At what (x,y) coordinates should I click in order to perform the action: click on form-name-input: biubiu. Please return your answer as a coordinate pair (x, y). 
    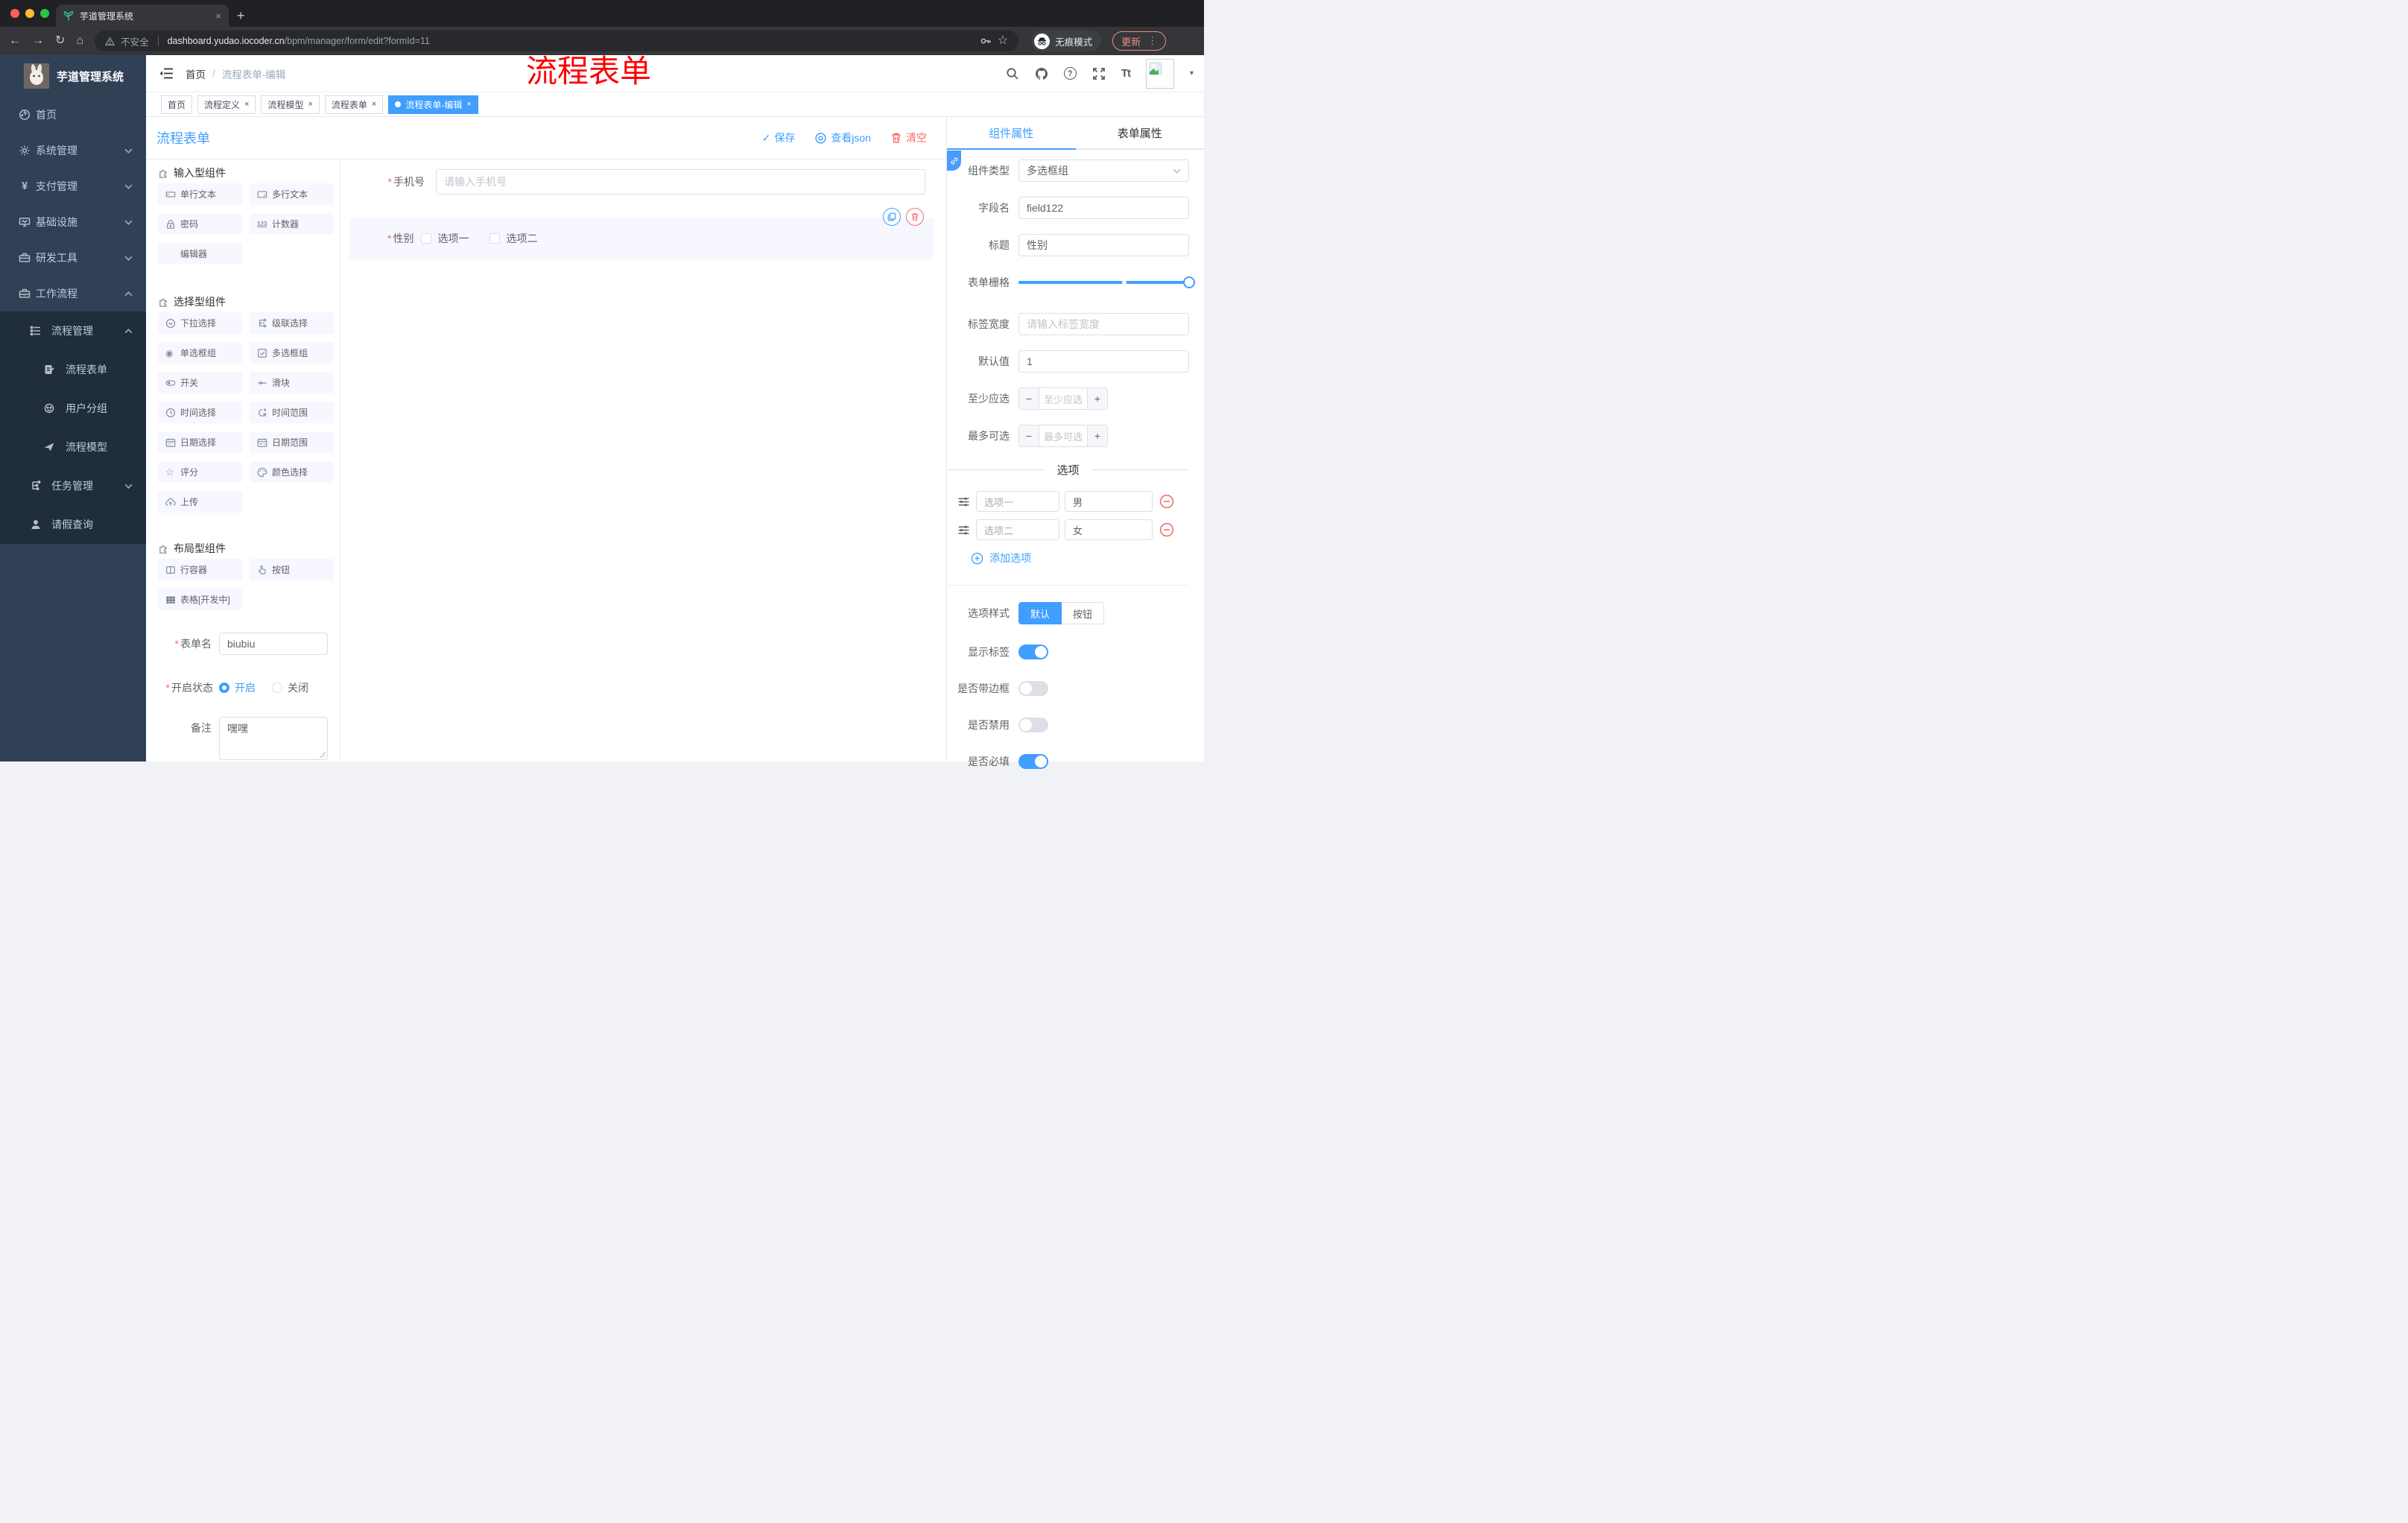
    Looking at the image, I should click on (273, 644).